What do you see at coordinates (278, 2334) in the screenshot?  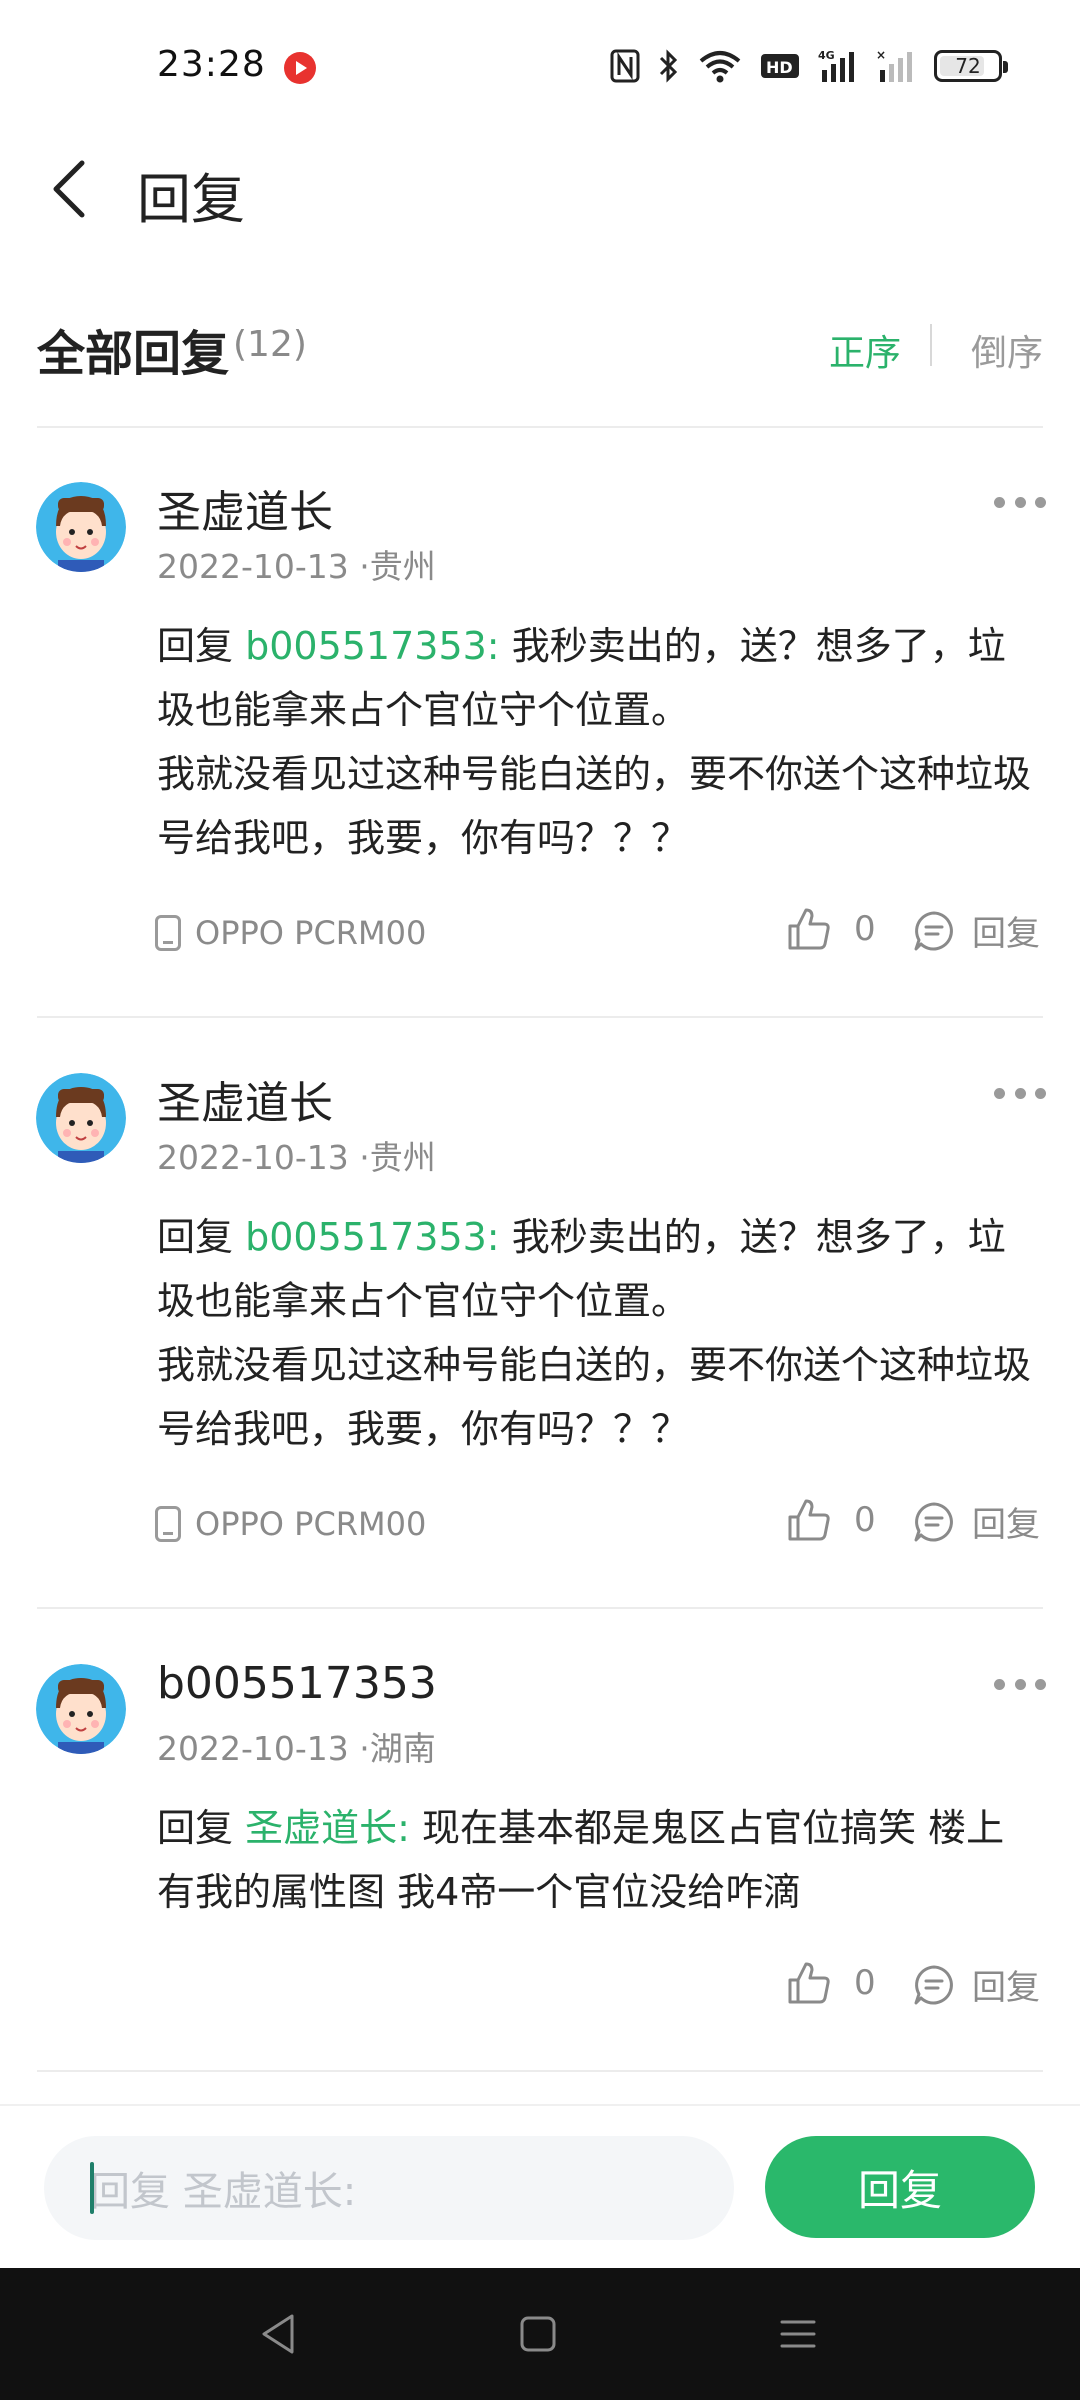 I see `nav-back-button` at bounding box center [278, 2334].